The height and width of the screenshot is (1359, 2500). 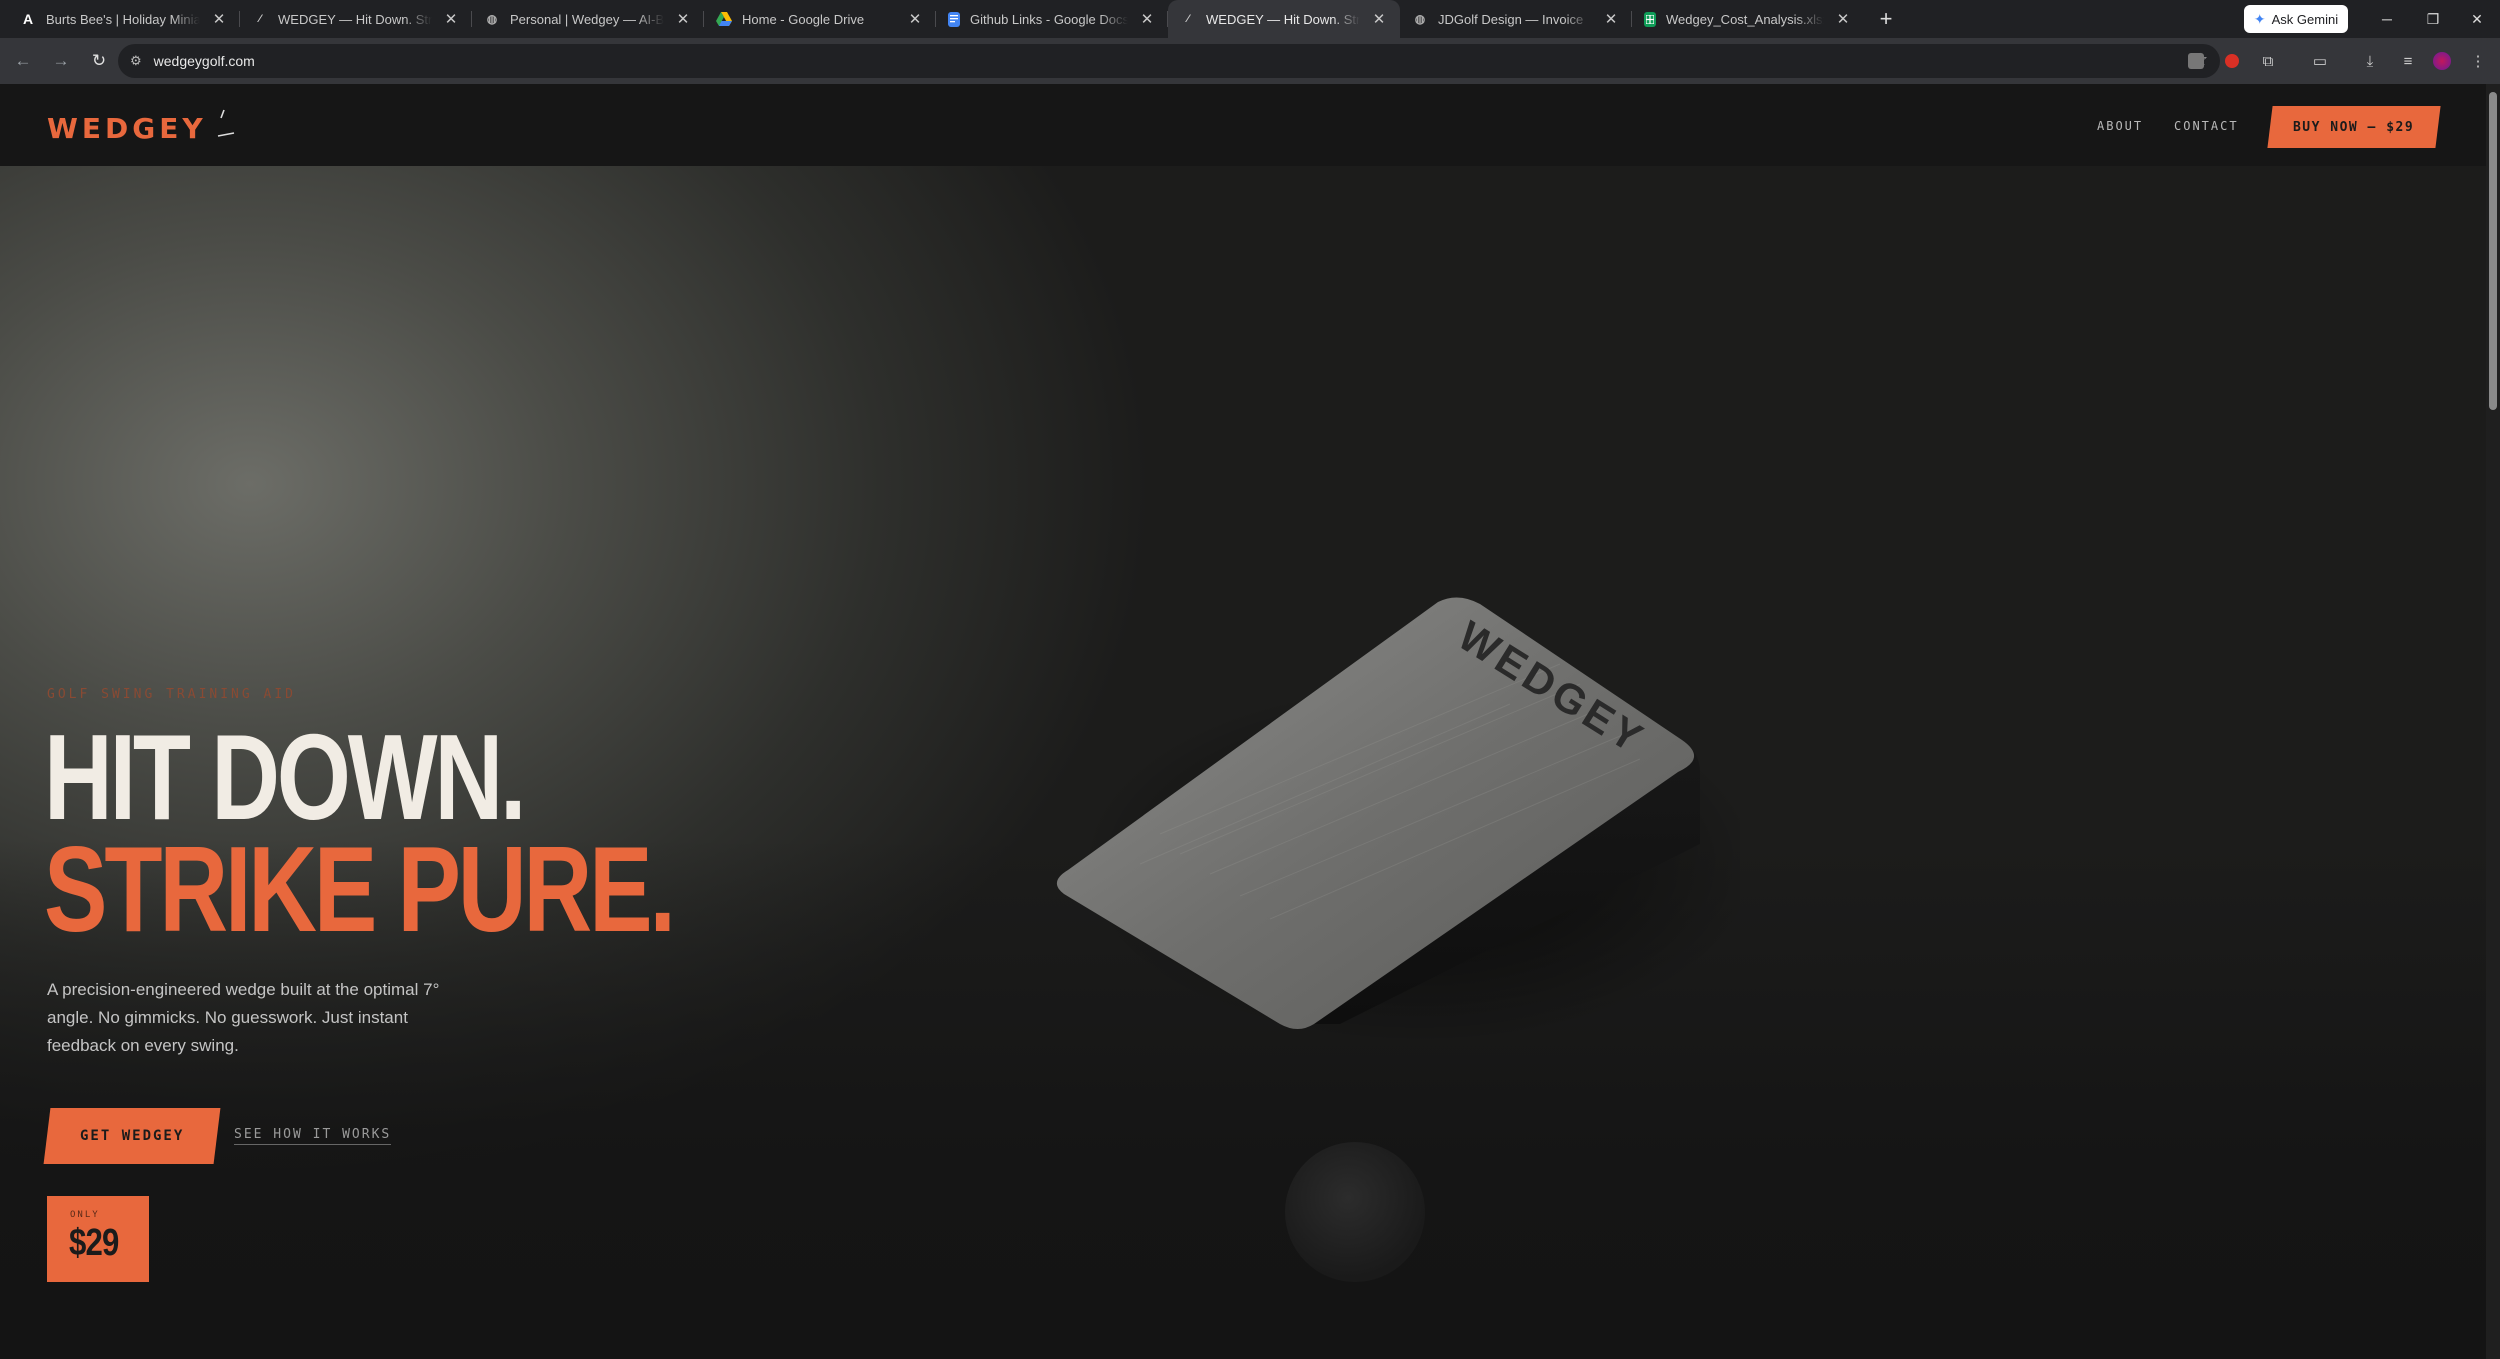 What do you see at coordinates (226, 123) in the screenshot?
I see `wedge-mark-icon` at bounding box center [226, 123].